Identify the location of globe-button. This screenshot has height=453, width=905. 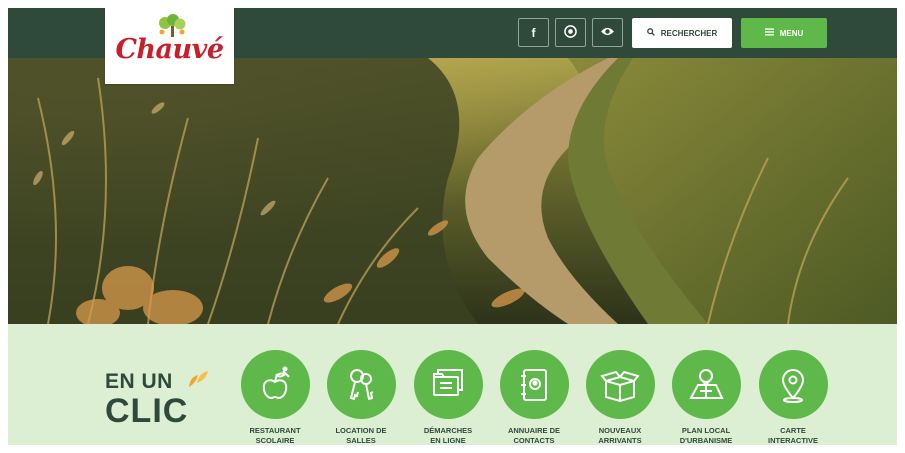
(570, 32).